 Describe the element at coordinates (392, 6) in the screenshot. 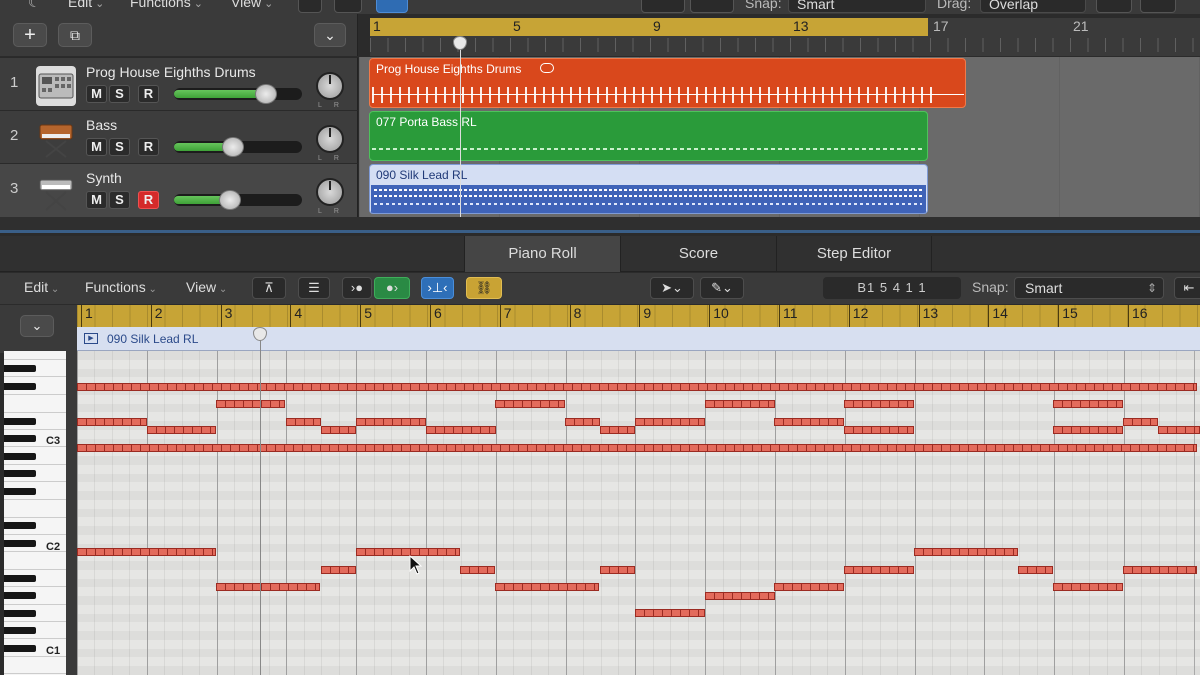

I see `split-view-icon` at that location.